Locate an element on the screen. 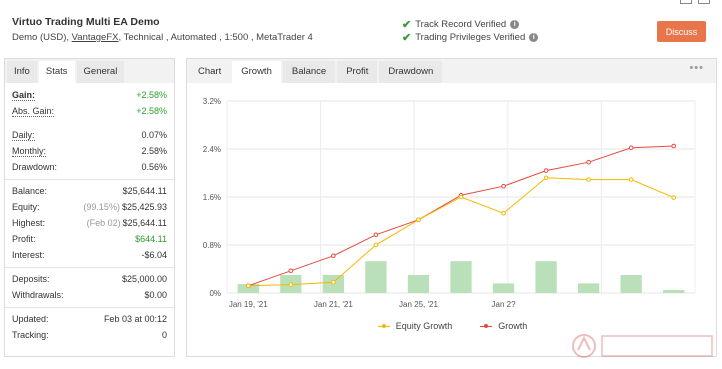  stat-withdrawals: Withdrawals: $0.00 is located at coordinates (89, 295).